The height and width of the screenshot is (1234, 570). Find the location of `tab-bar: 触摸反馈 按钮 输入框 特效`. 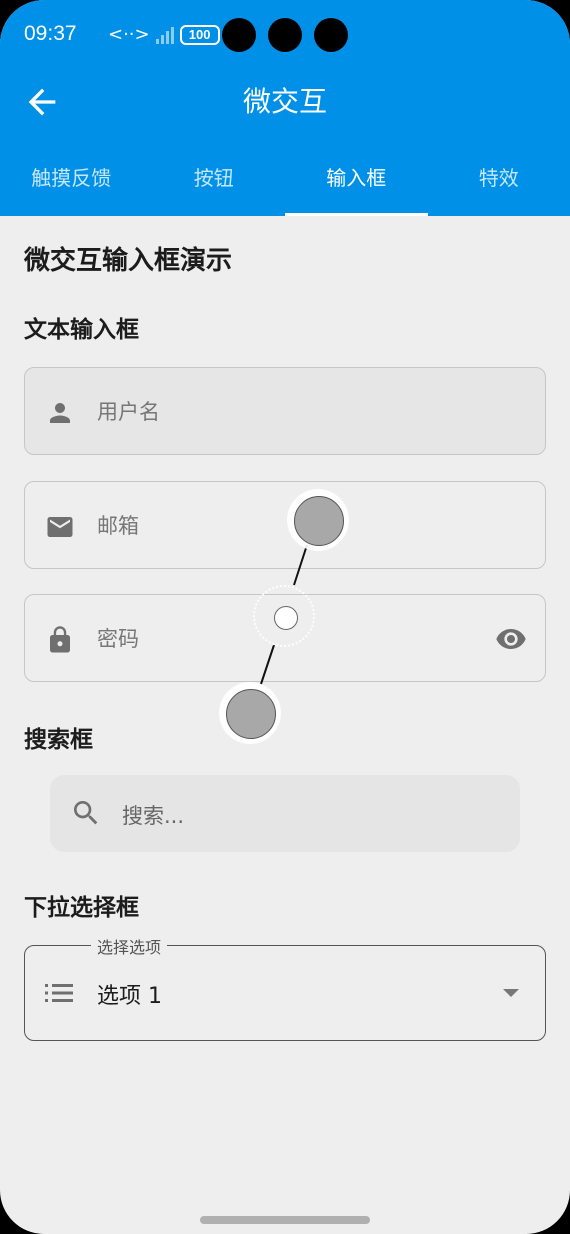

tab-bar: 触摸反馈 按钮 输入框 特效 is located at coordinates (285, 182).